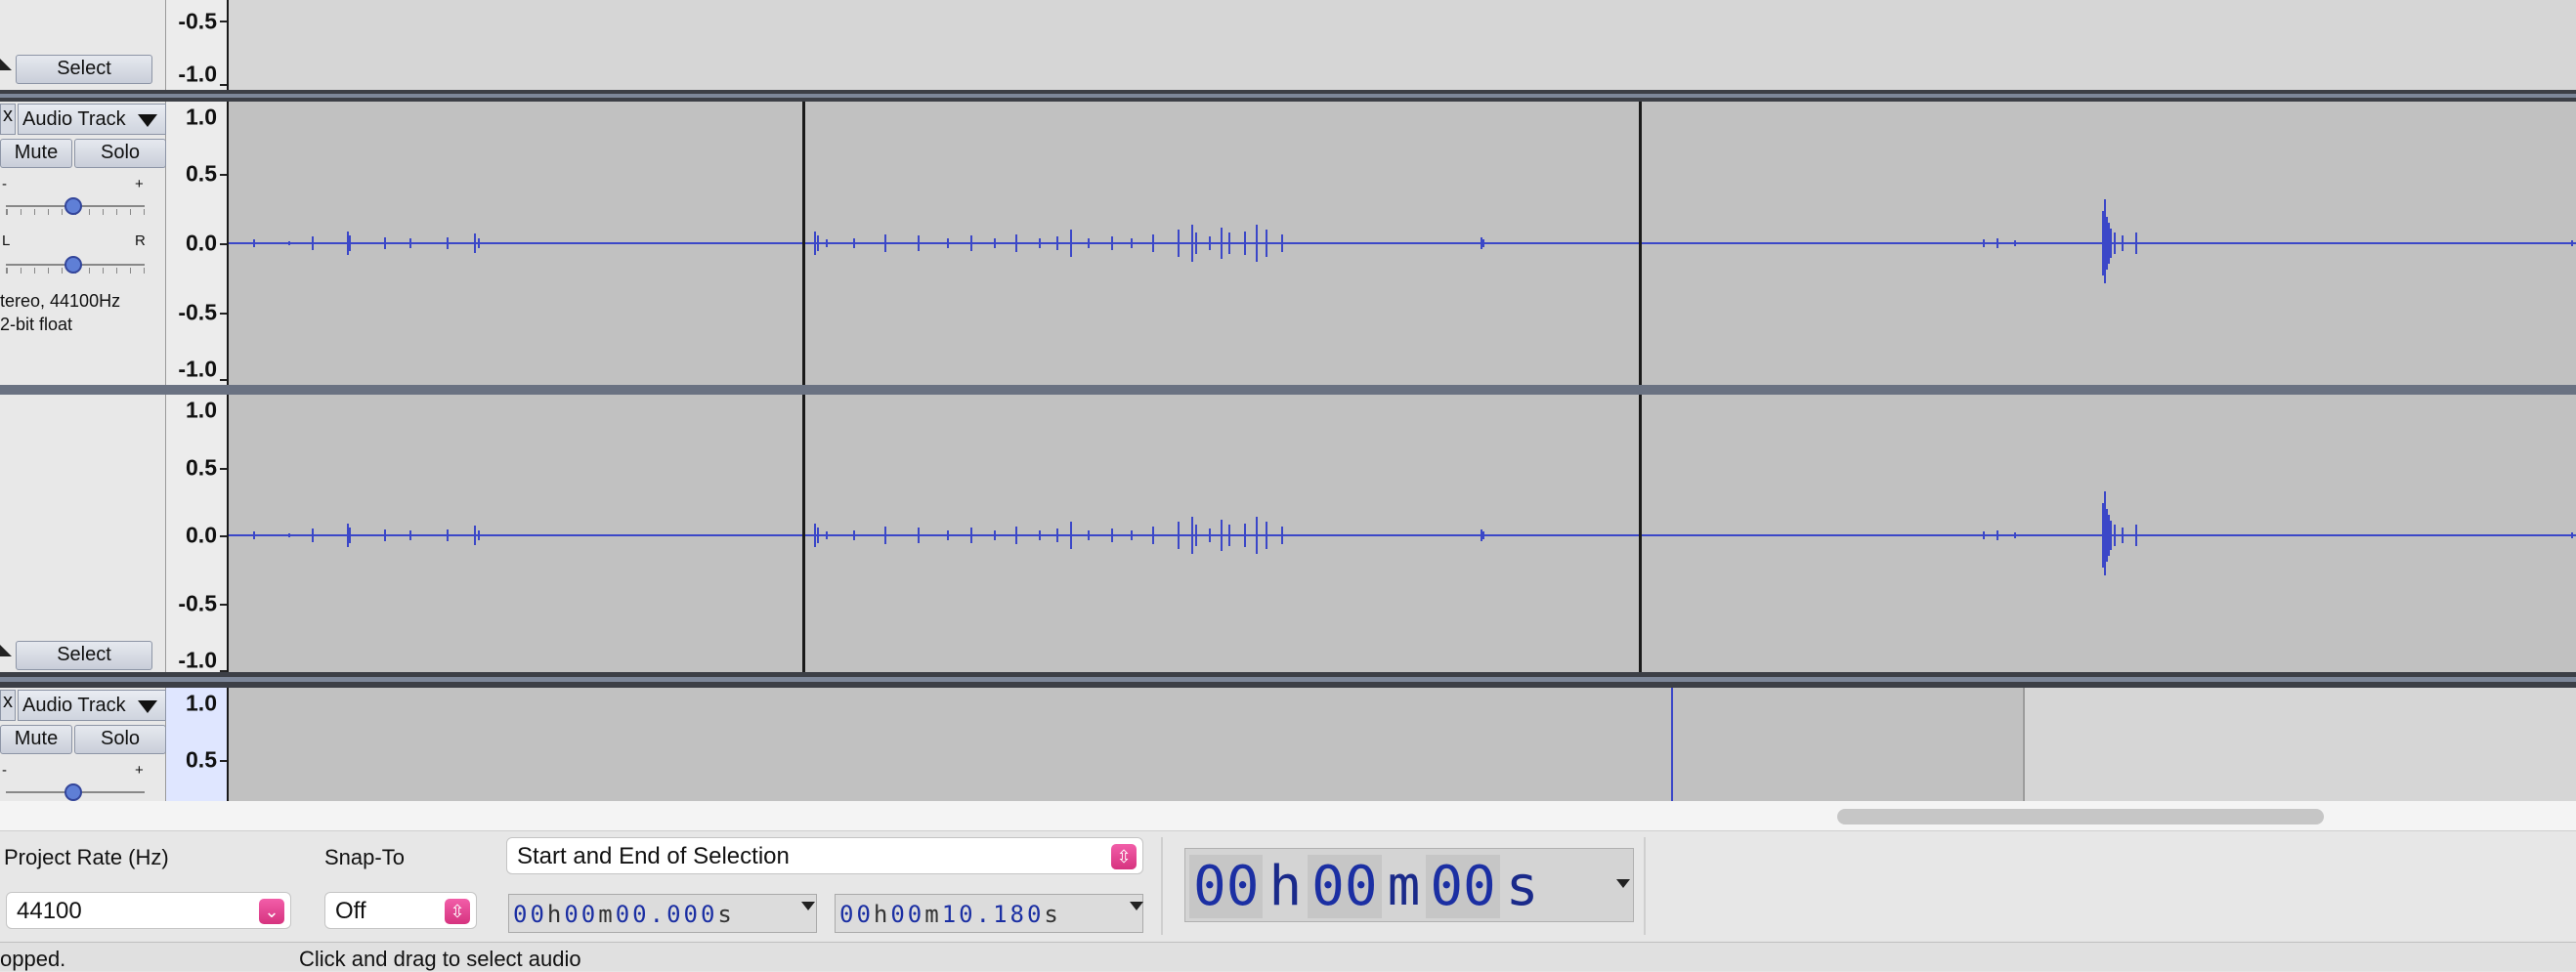 This screenshot has width=2576, height=972. Describe the element at coordinates (1406, 816) in the screenshot. I see `horizontal-scrollbar` at that location.